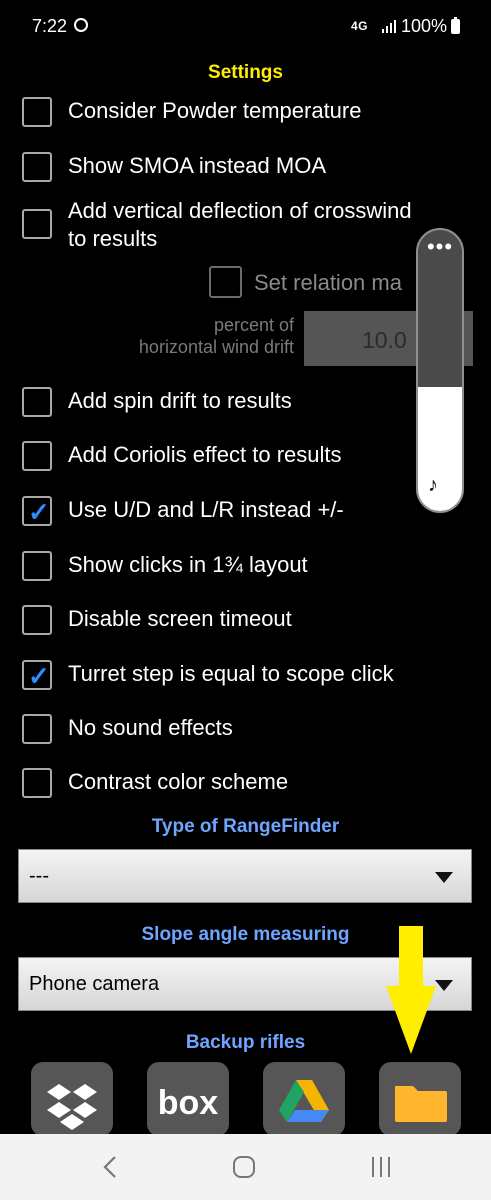 The width and height of the screenshot is (491, 1200). I want to click on box-icon: box, so click(188, 1103).